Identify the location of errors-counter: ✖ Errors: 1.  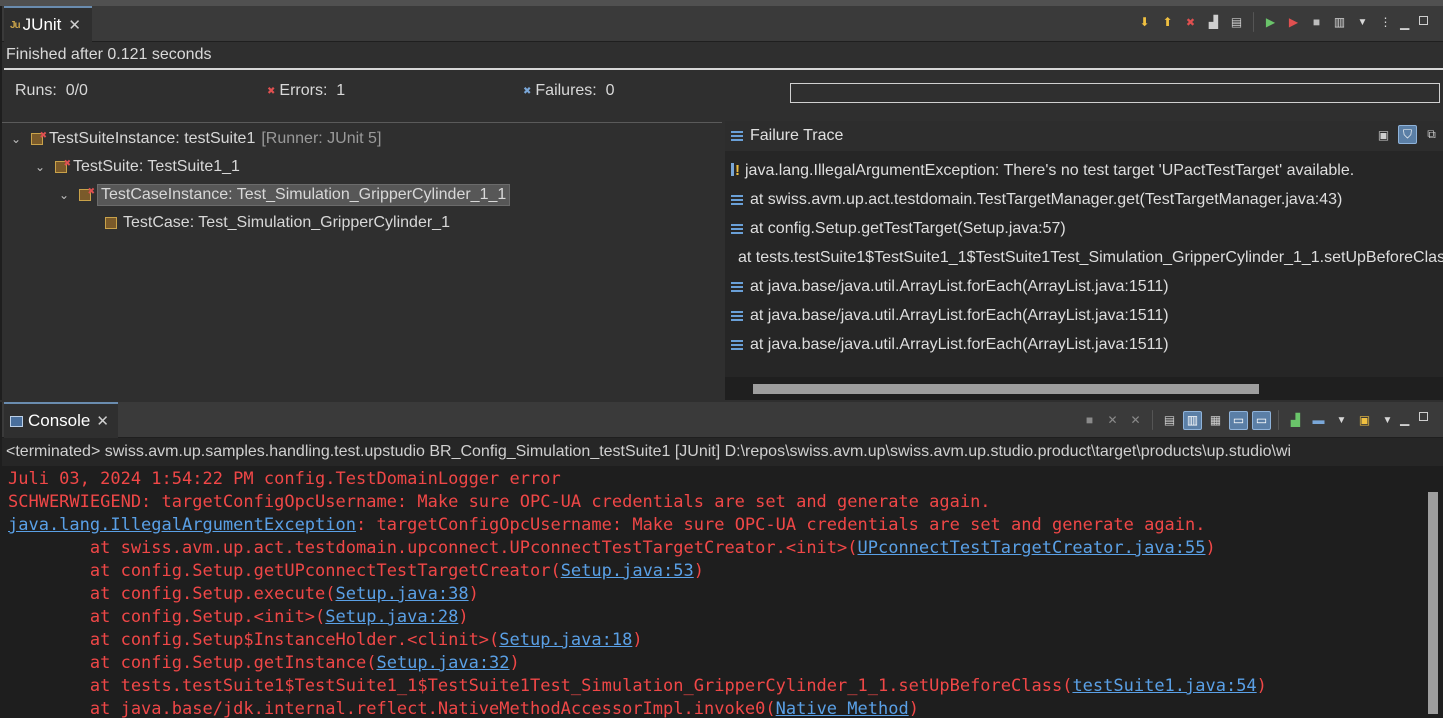
(306, 91).